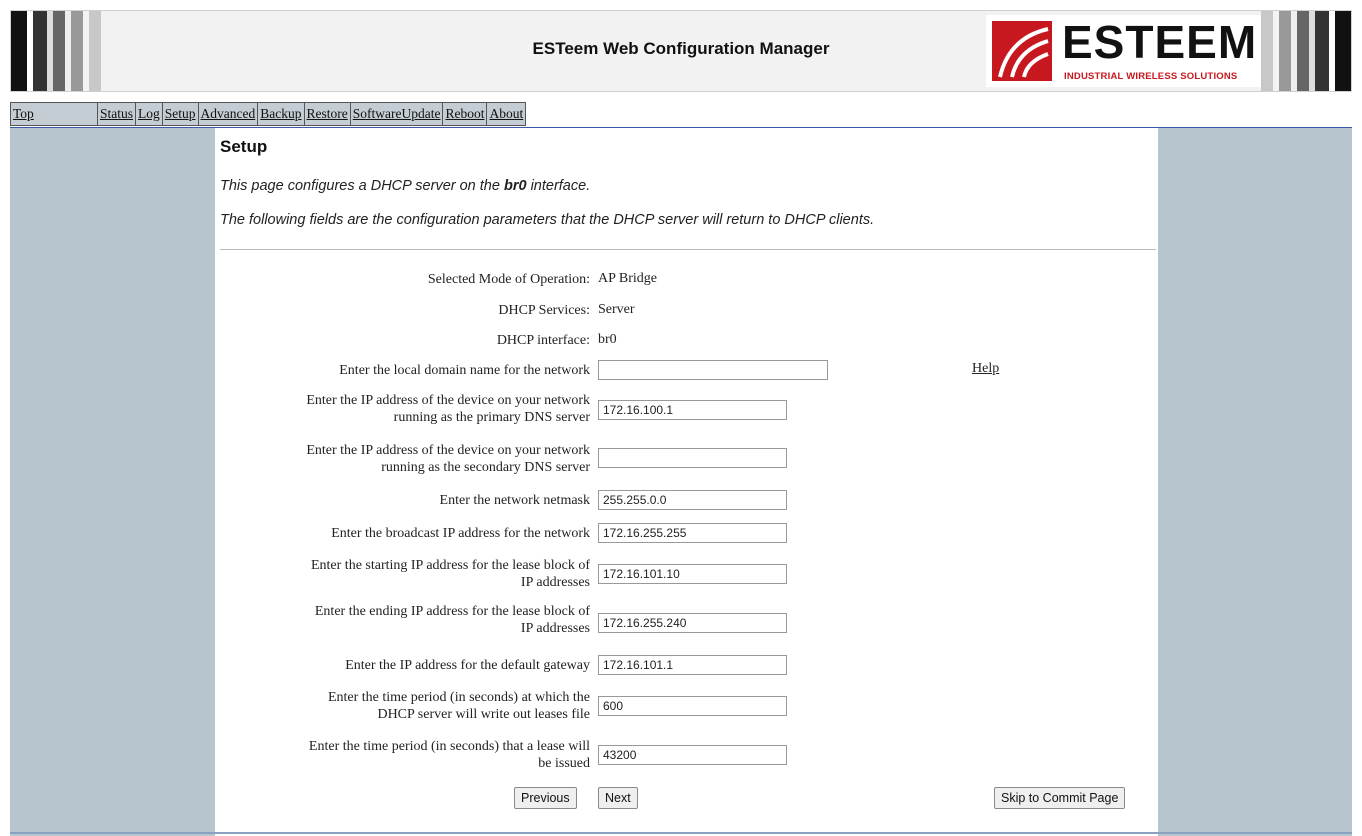 This screenshot has width=1362, height=836. What do you see at coordinates (396, 114) in the screenshot?
I see `nav-software-update: SoftwareUpdate` at bounding box center [396, 114].